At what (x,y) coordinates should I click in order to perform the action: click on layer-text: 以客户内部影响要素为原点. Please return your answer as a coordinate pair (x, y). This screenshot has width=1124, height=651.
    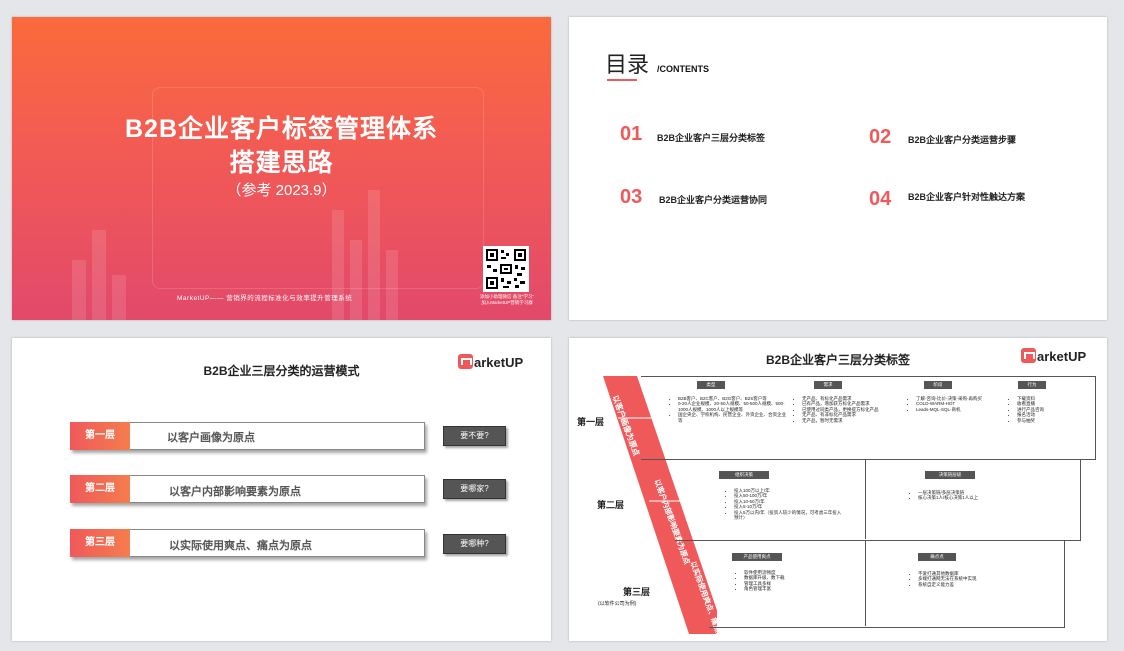
    Looking at the image, I should click on (235, 492).